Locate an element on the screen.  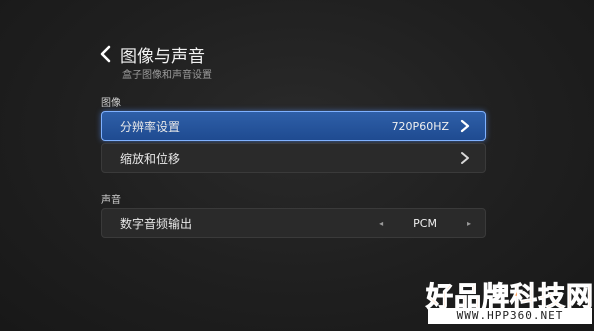
row-value: 720P60HZ is located at coordinates (420, 126).